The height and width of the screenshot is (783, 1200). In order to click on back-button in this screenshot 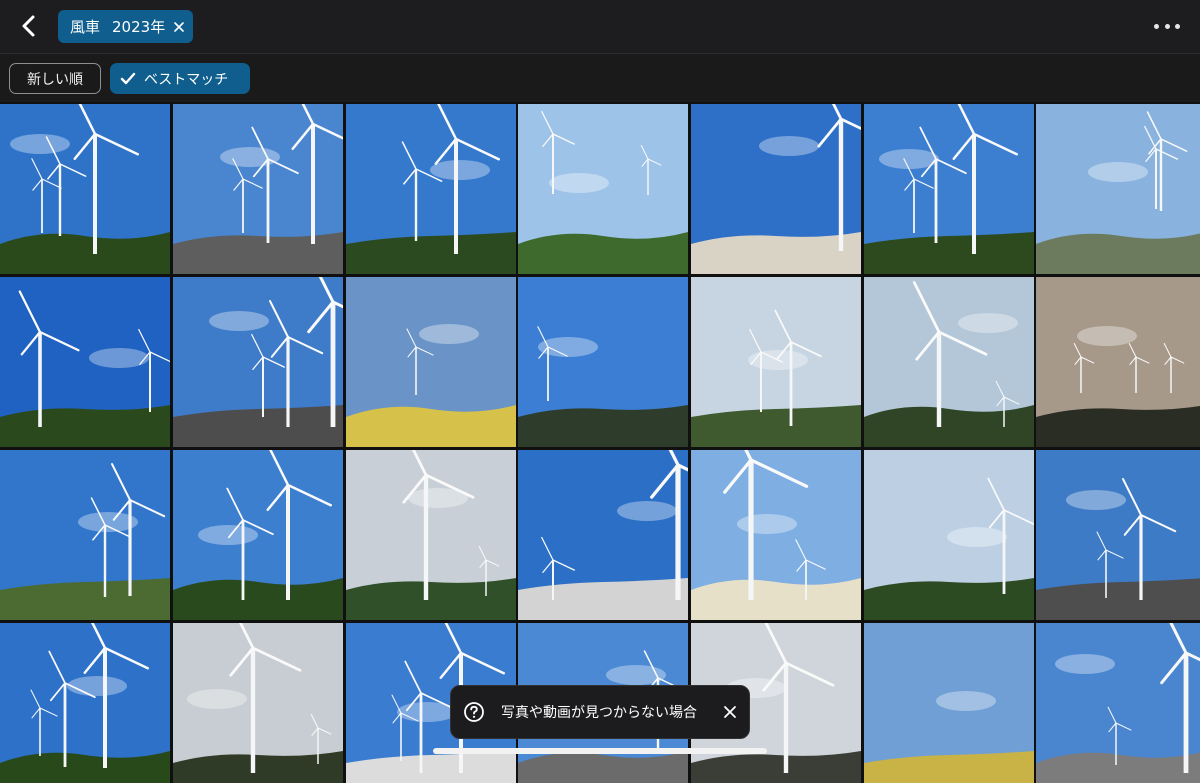, I will do `click(29, 26)`.